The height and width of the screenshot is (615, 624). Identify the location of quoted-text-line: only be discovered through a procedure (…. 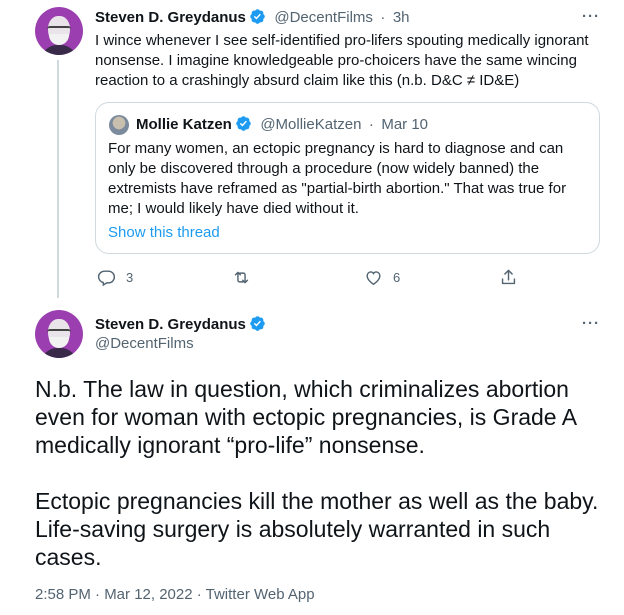
(324, 168).